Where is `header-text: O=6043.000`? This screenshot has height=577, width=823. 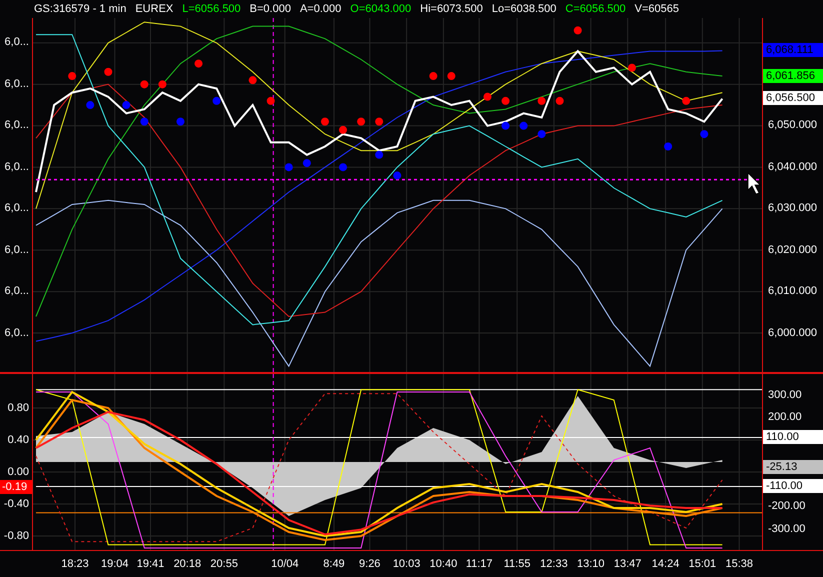 header-text: O=6043.000 is located at coordinates (381, 9).